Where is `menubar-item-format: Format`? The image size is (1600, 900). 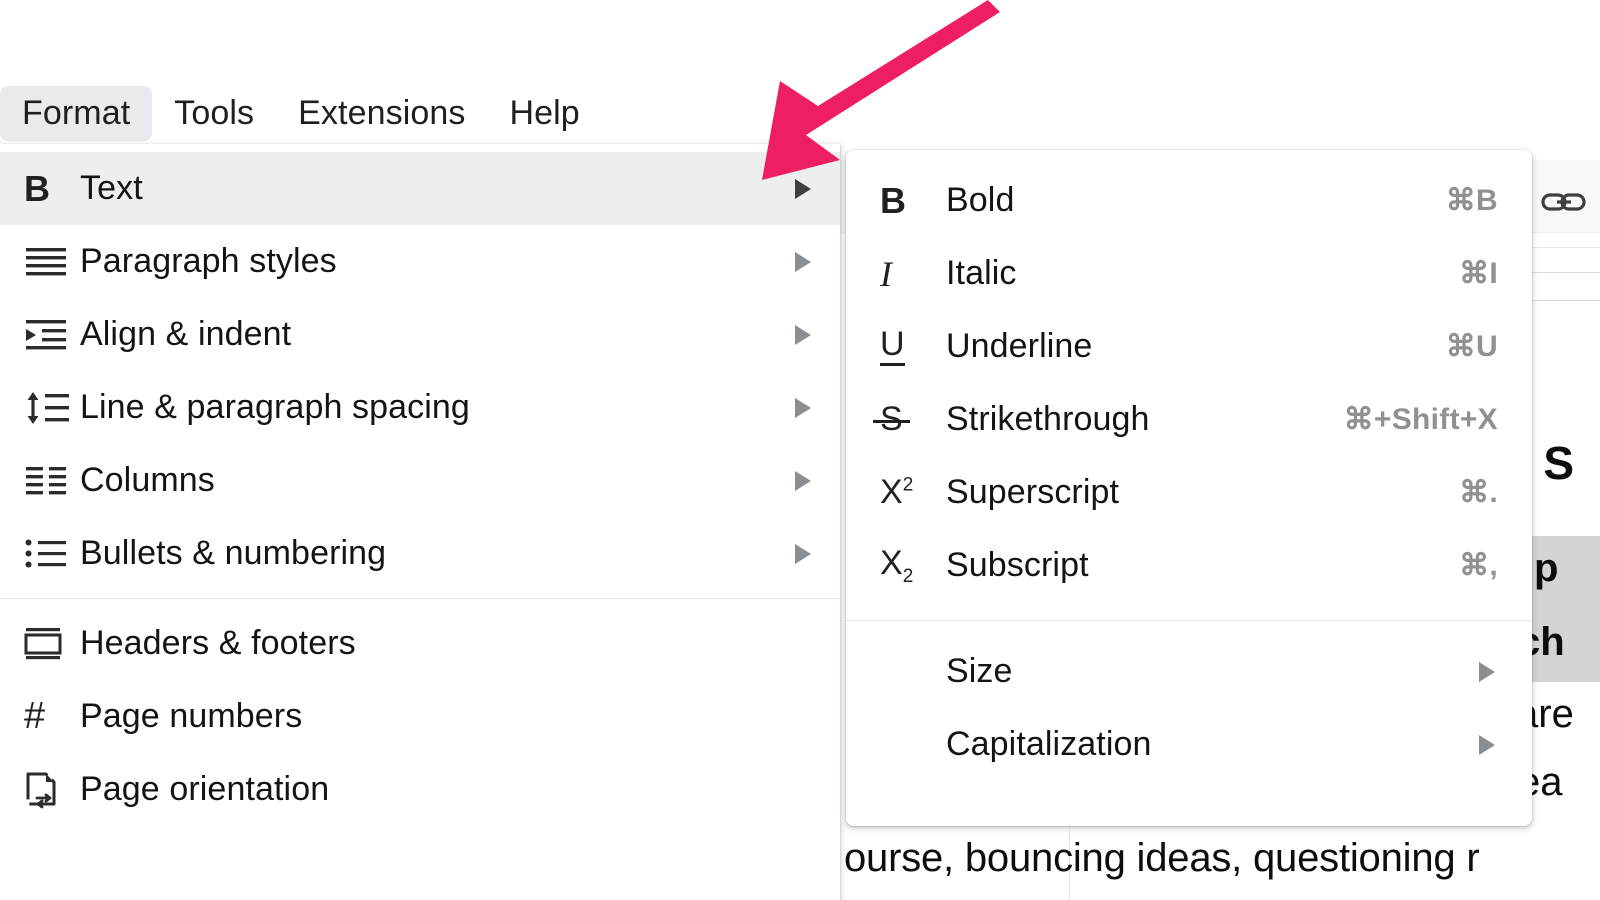
menubar-item-format: Format is located at coordinates (76, 113).